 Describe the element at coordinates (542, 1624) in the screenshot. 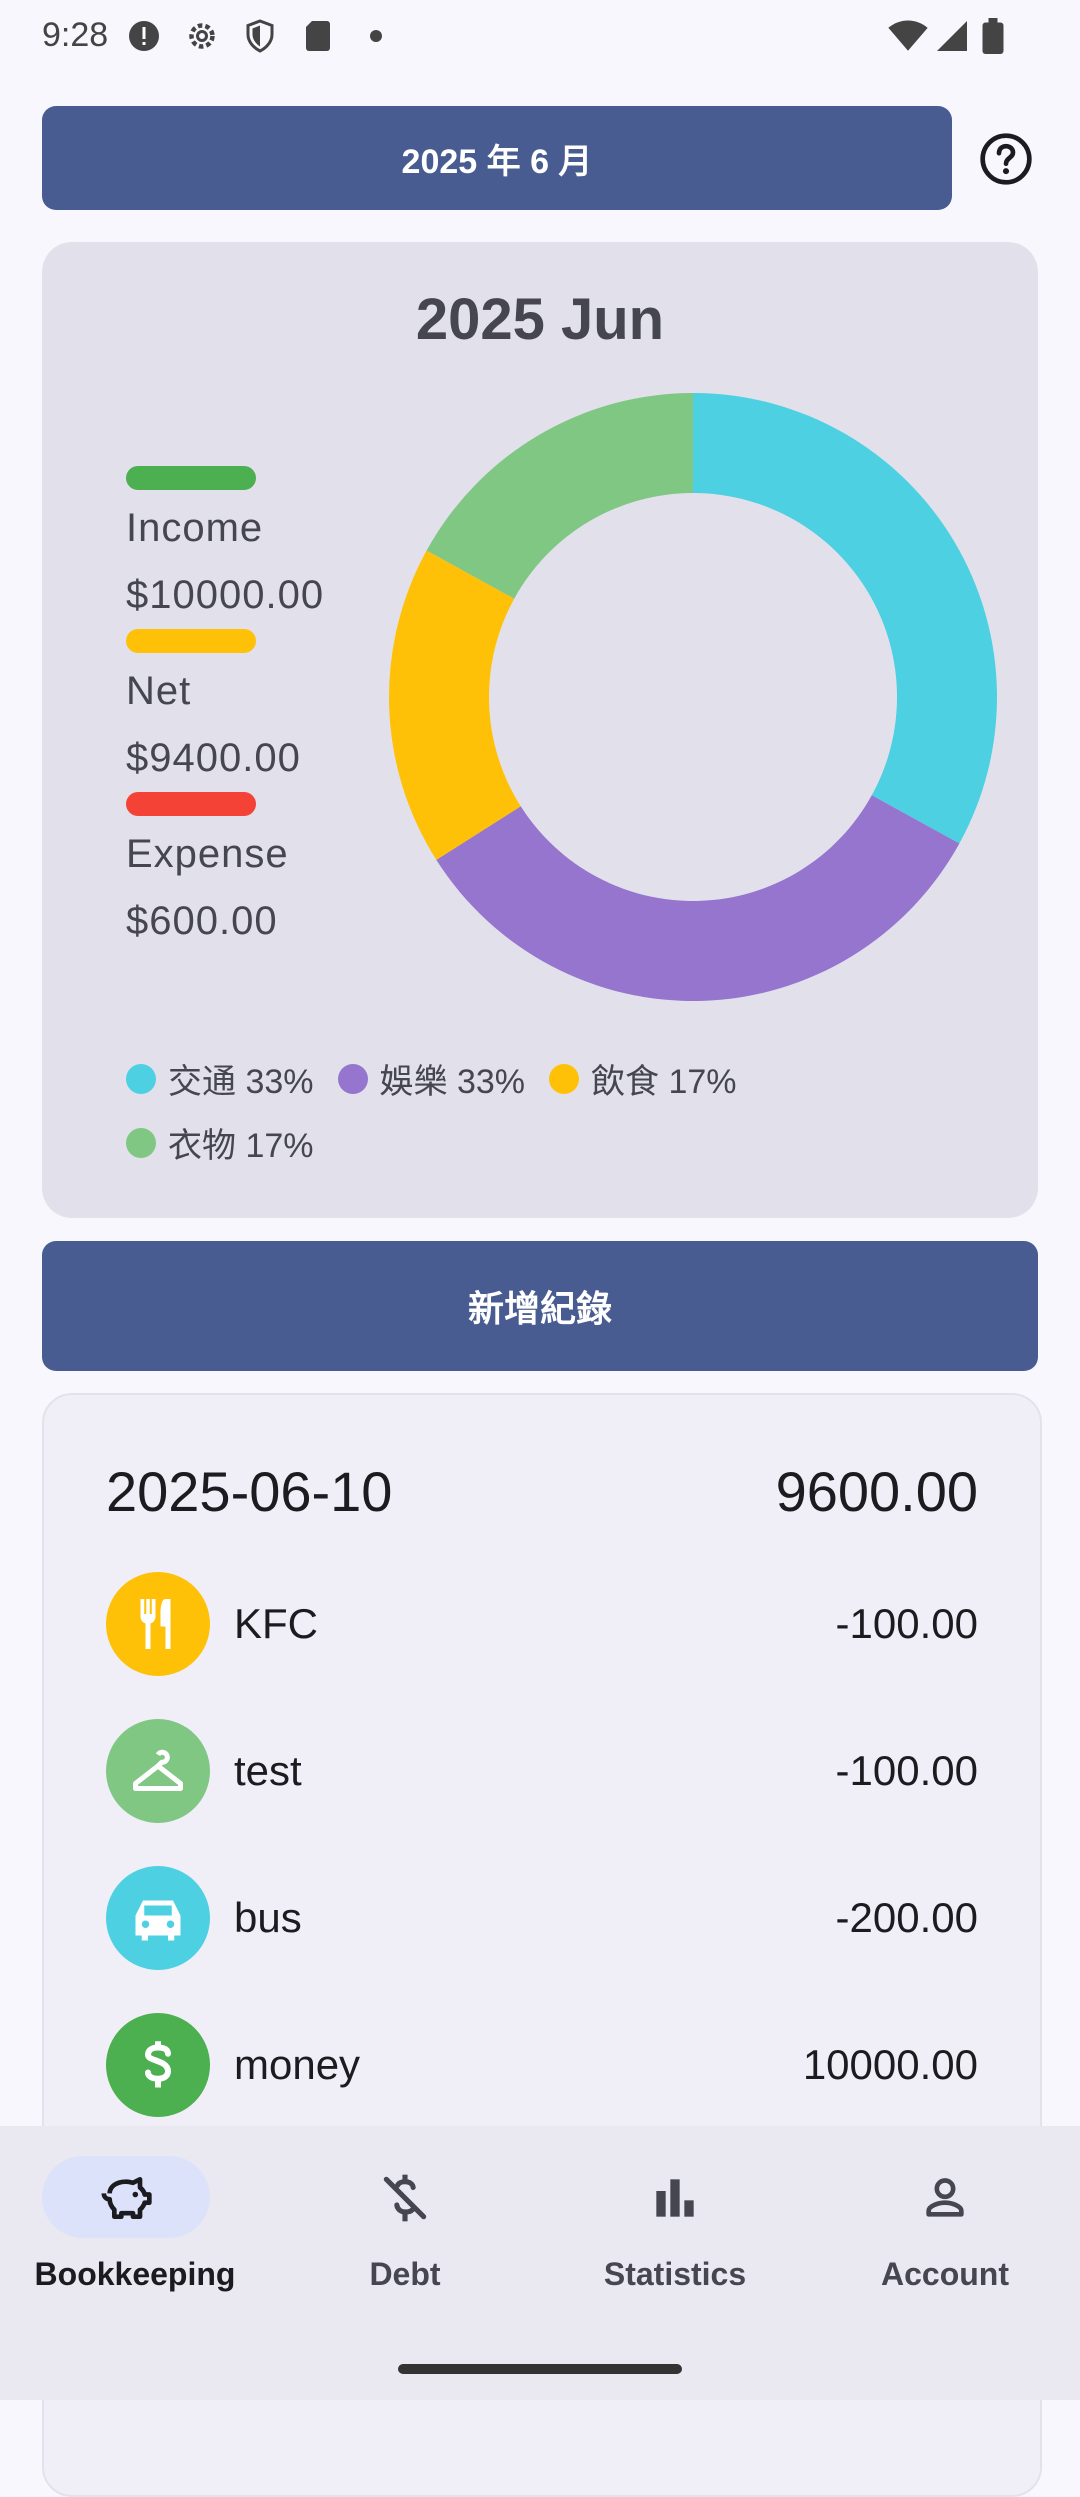

I see `record-row: KFC -100.00` at that location.